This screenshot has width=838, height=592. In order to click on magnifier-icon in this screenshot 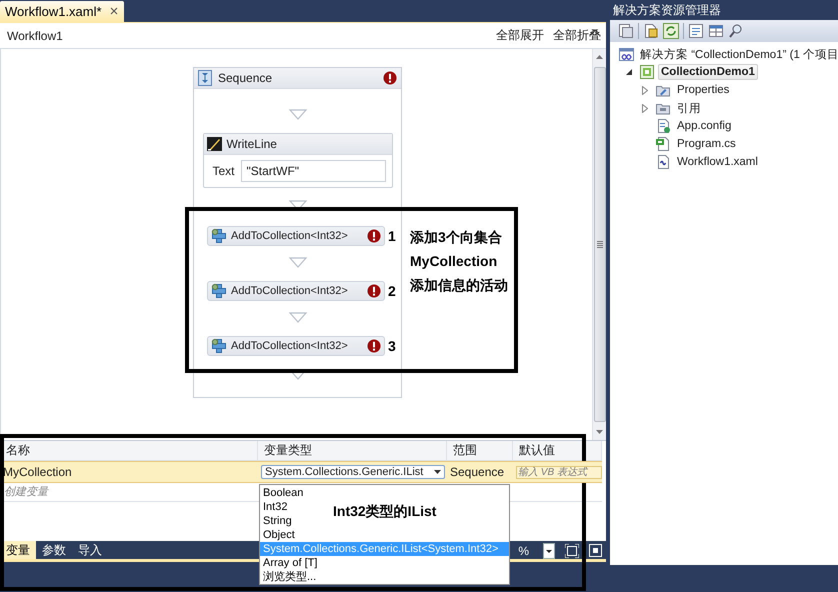, I will do `click(736, 31)`.